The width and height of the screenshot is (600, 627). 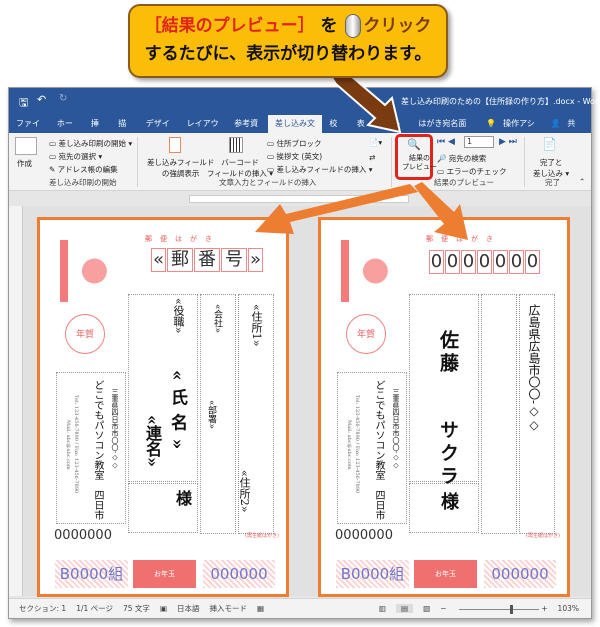 I want to click on language-indicator: 日本語, so click(x=188, y=608).